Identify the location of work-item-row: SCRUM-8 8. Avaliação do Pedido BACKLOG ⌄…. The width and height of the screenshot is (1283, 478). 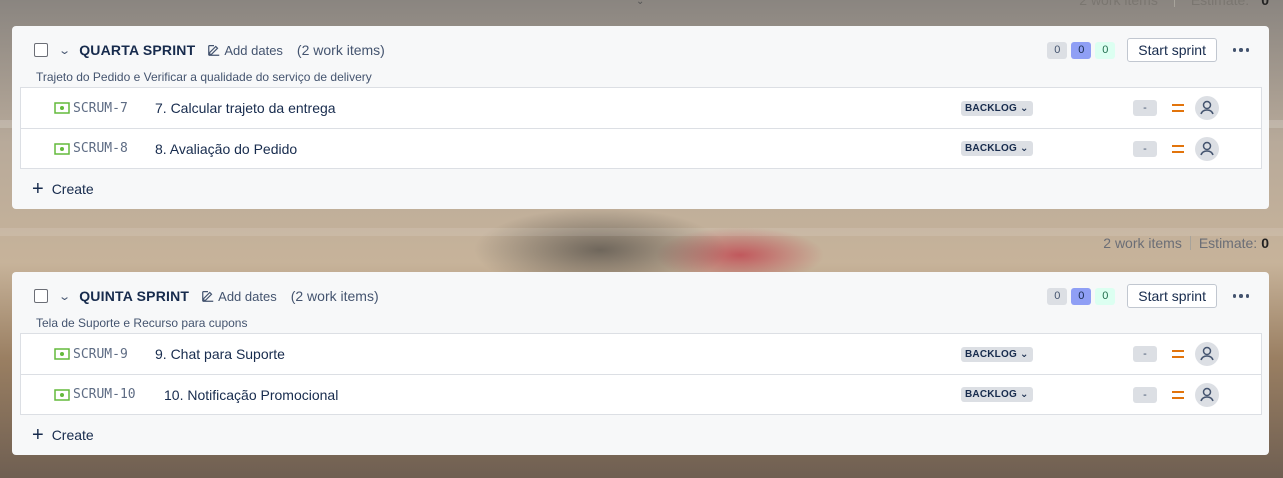
(641, 148).